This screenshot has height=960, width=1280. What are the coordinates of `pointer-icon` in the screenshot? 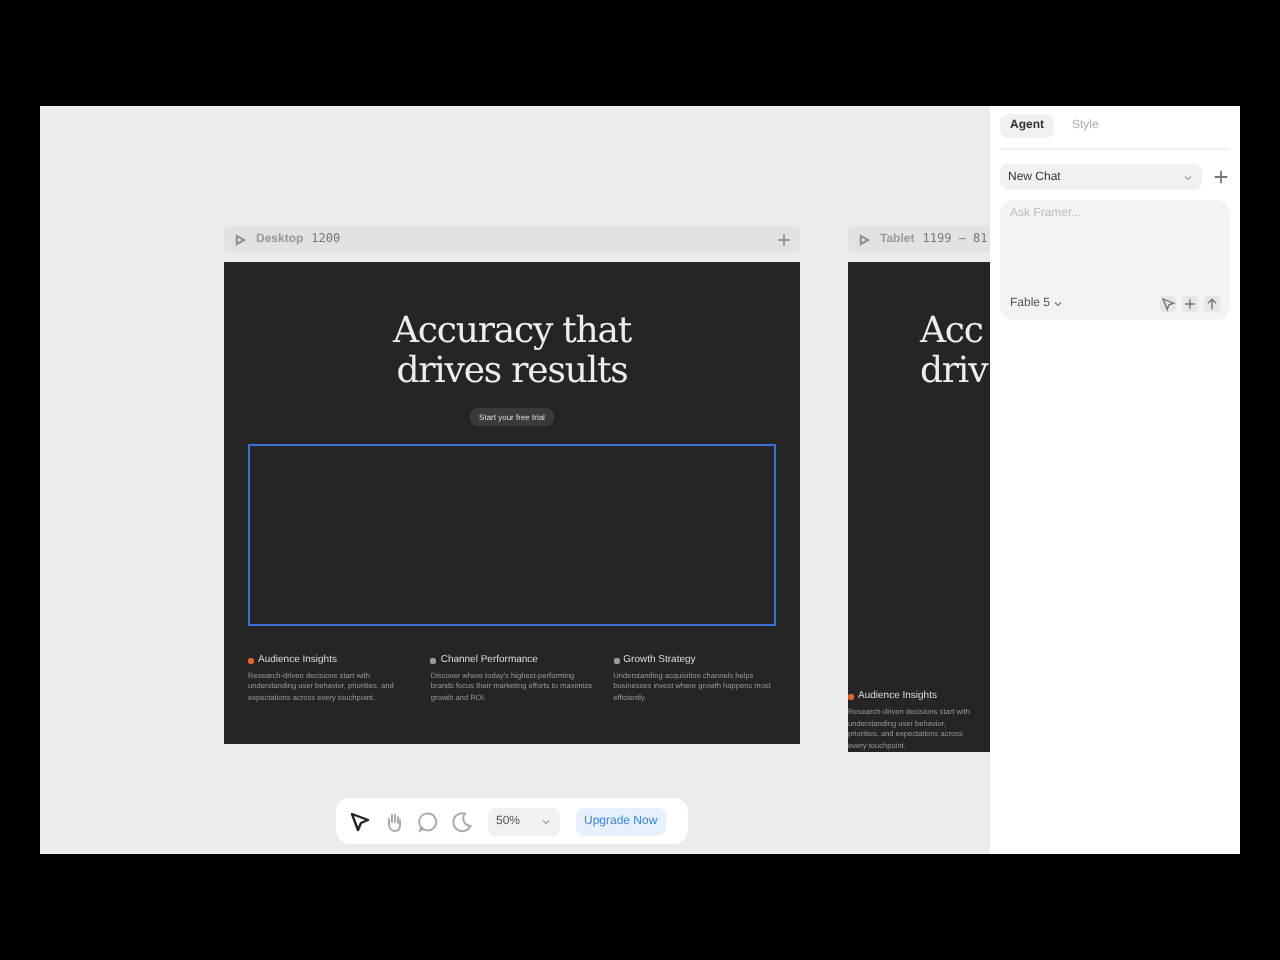 It's located at (360, 821).